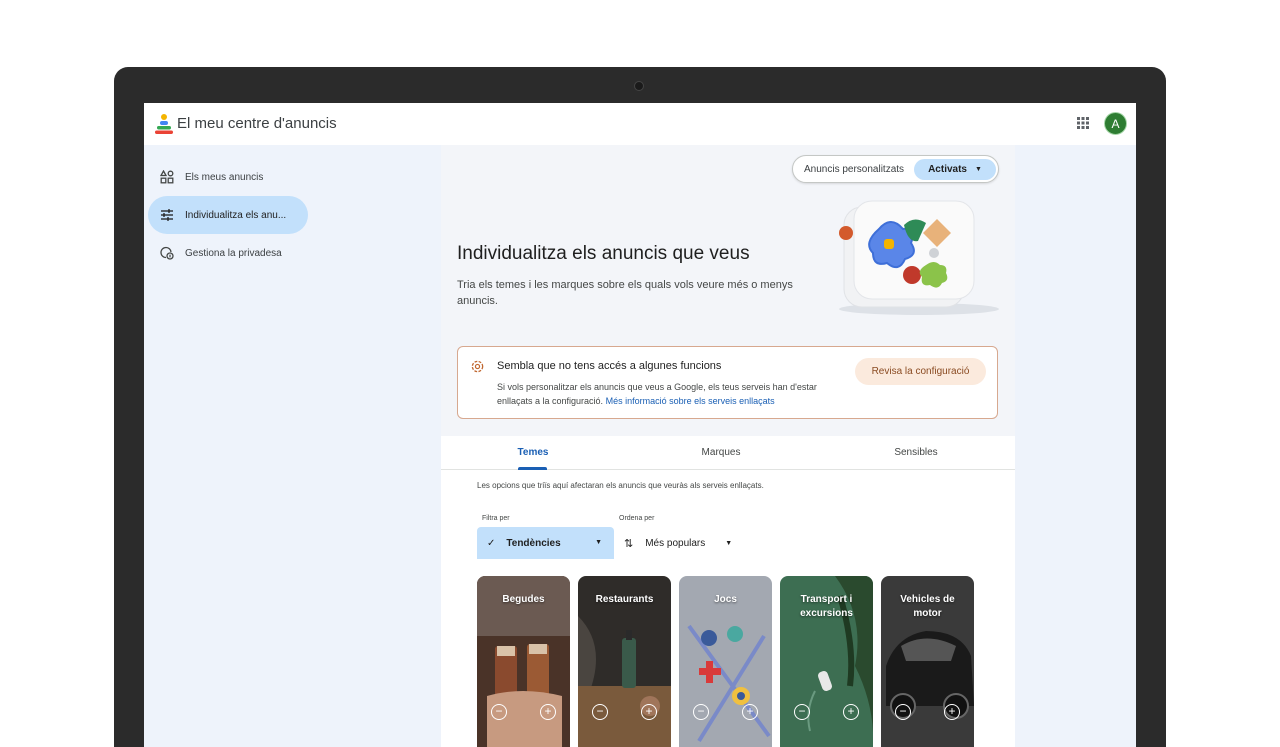  What do you see at coordinates (257, 123) in the screenshot?
I see `app-title: El meu centre d'anuncis` at bounding box center [257, 123].